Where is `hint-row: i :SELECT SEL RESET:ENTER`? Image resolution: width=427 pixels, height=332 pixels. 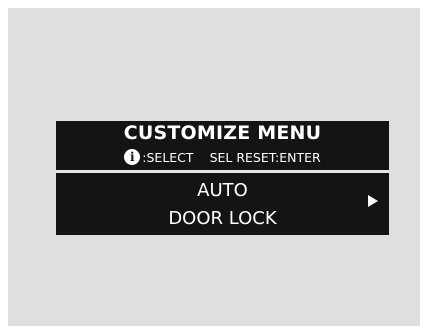 hint-row: i :SELECT SEL RESET:ENTER is located at coordinates (222, 157).